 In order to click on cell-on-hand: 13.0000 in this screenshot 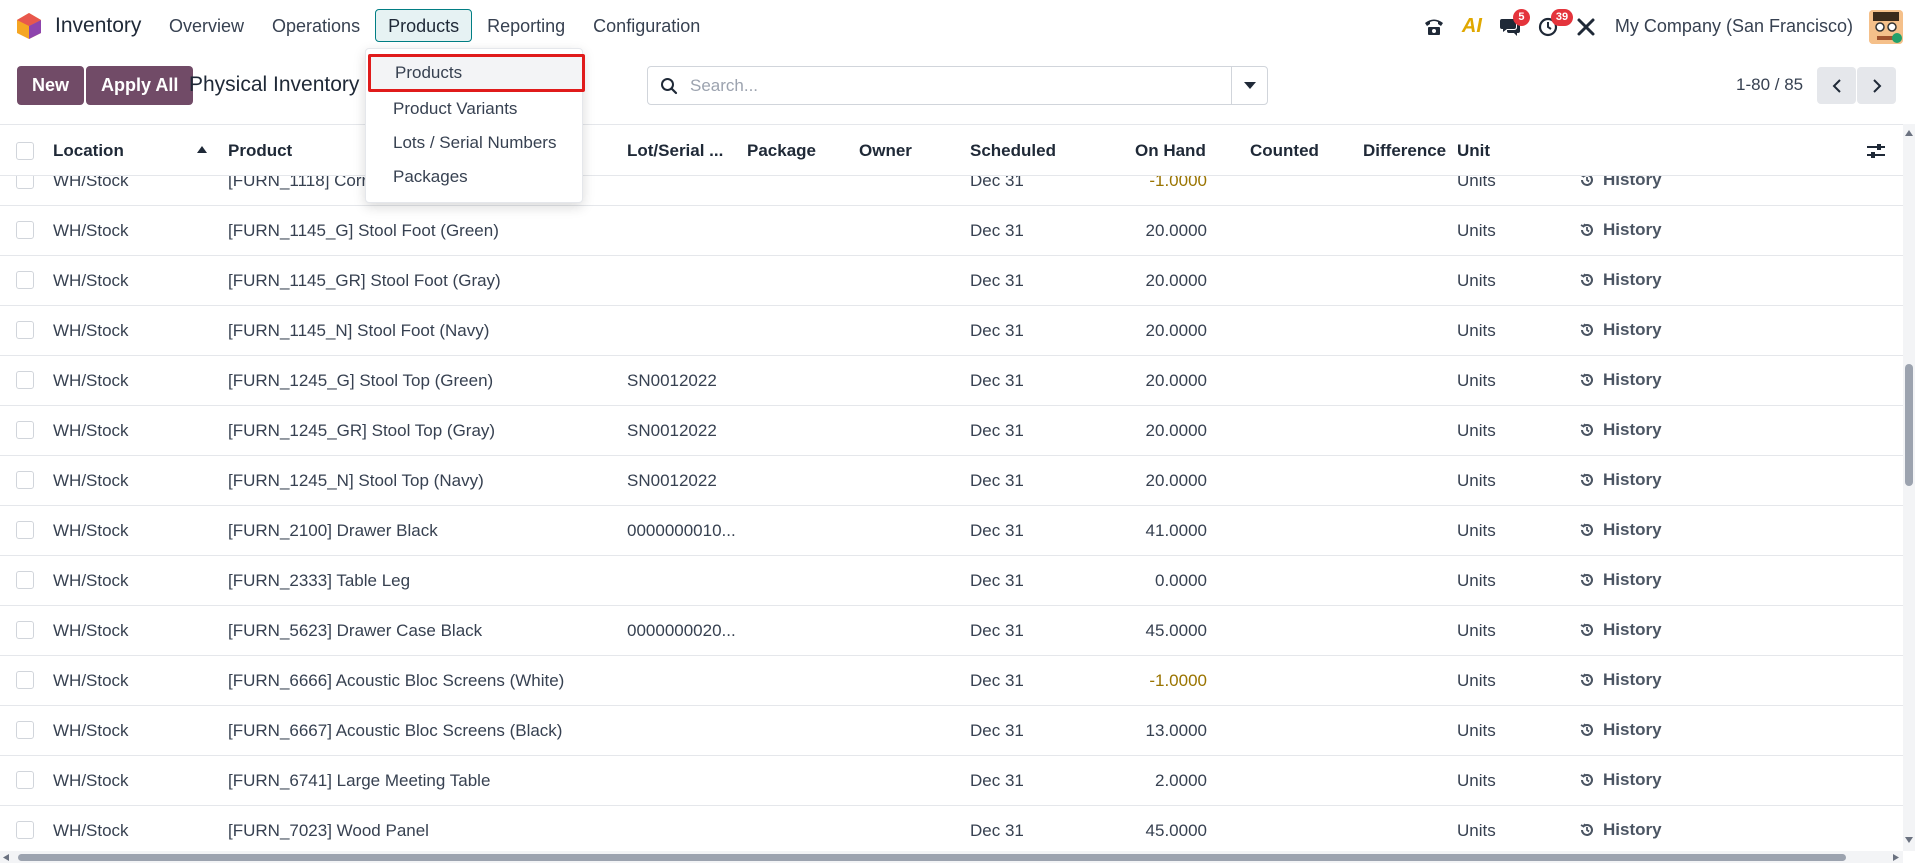, I will do `click(1176, 730)`.